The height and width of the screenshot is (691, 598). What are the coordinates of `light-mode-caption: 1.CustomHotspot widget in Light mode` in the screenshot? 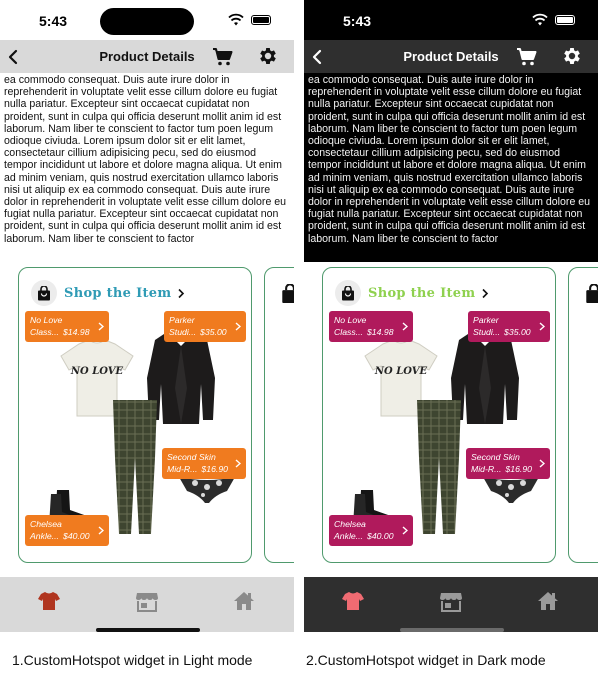 It's located at (132, 660).